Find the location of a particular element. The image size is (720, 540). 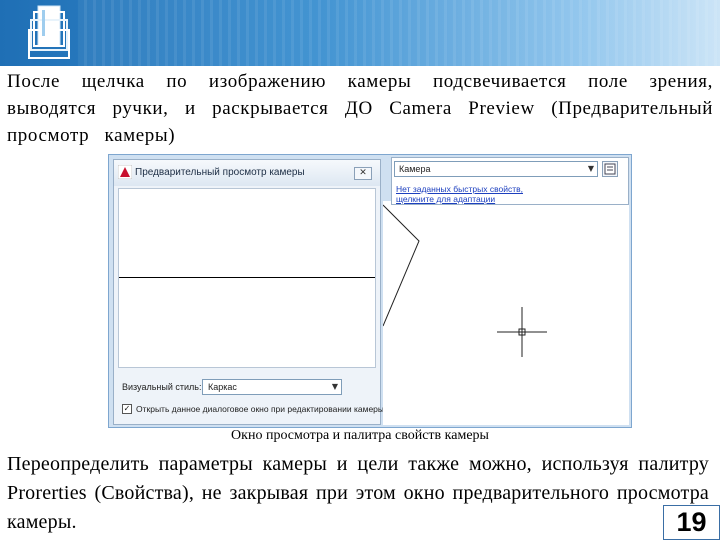

close-button: ✕ is located at coordinates (363, 173).